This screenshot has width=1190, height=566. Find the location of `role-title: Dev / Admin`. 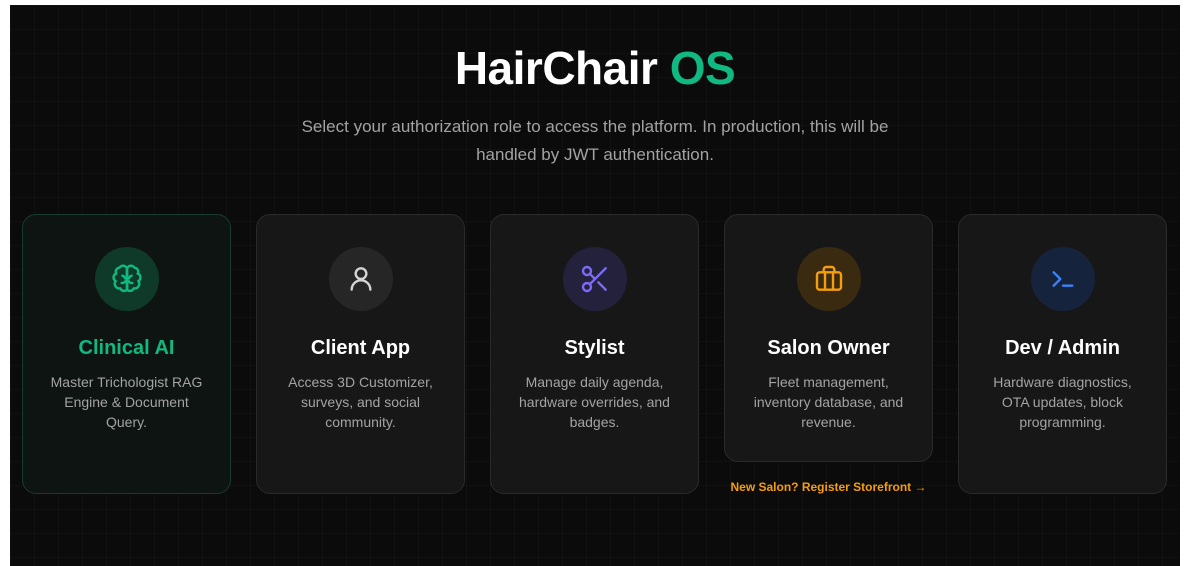

role-title: Dev / Admin is located at coordinates (1062, 348).